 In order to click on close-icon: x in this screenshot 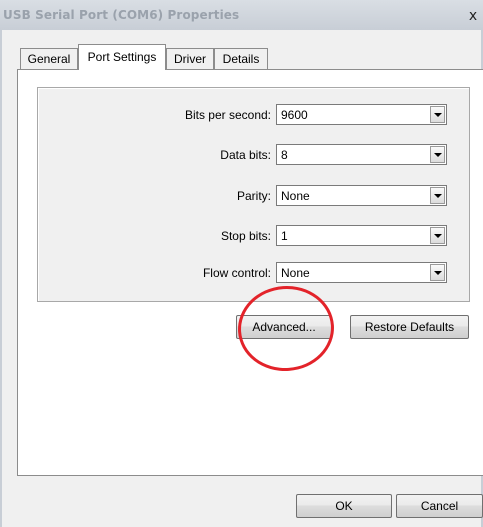, I will do `click(472, 16)`.